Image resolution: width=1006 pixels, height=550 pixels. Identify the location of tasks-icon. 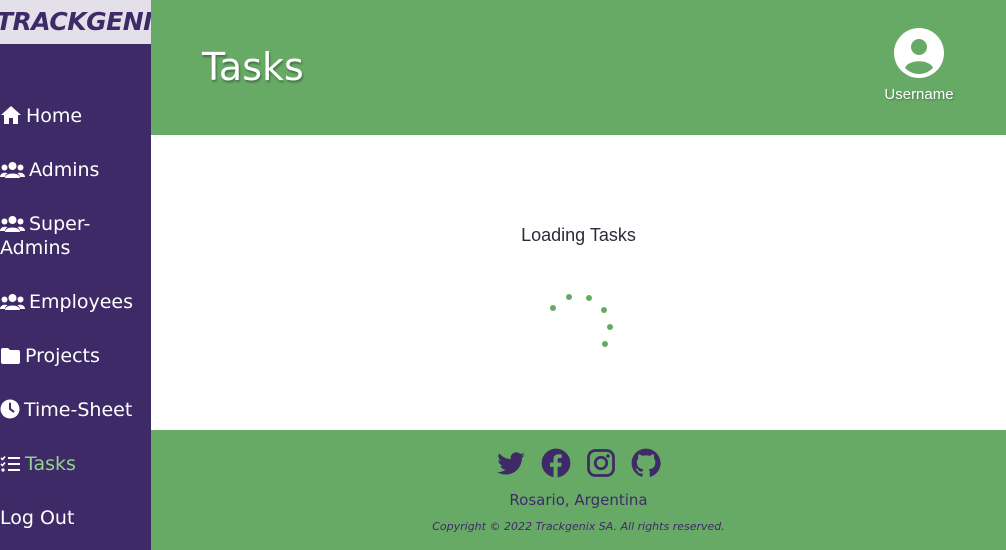
(10, 464).